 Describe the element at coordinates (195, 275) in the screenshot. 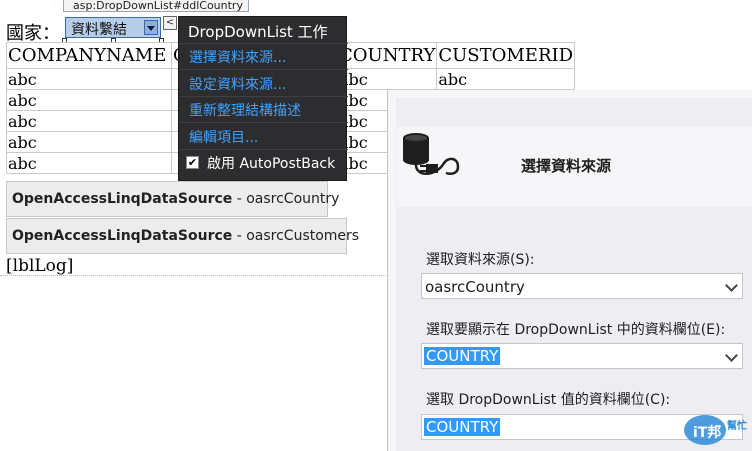

I see `divider` at that location.